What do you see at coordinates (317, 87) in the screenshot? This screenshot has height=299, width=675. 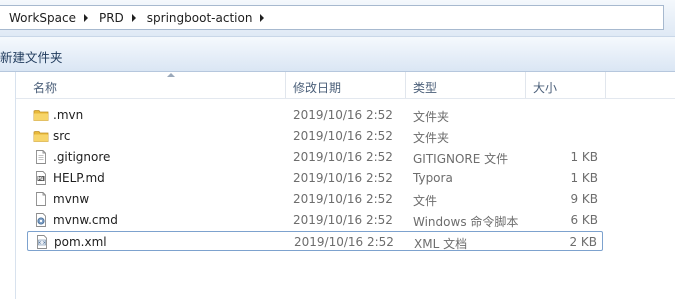 I see `column-header-modified: 修改日期` at bounding box center [317, 87].